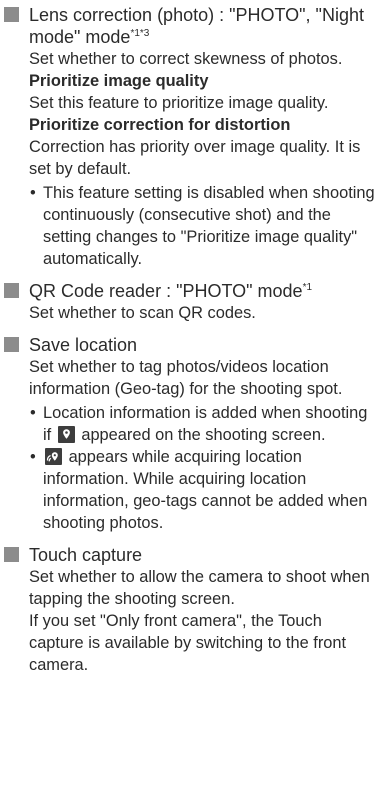  What do you see at coordinates (119, 81) in the screenshot?
I see `option-name: Prioritize image quality` at bounding box center [119, 81].